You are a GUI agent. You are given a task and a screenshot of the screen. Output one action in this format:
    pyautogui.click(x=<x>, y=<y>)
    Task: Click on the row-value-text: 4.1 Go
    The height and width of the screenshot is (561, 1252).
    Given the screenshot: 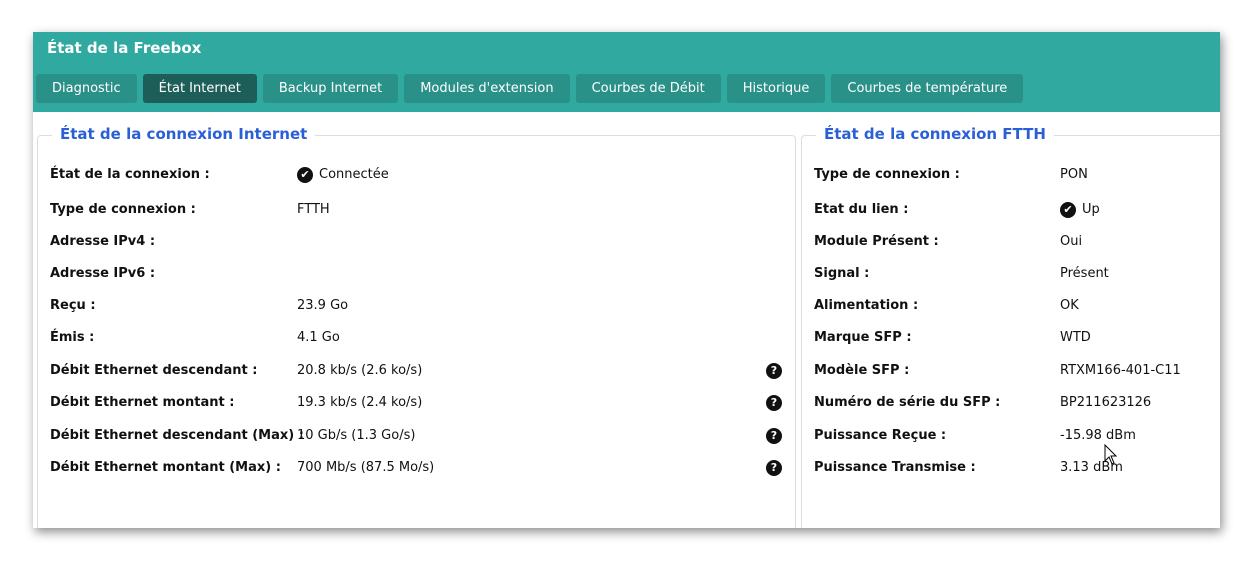 What is the action you would take?
    pyautogui.click(x=318, y=337)
    